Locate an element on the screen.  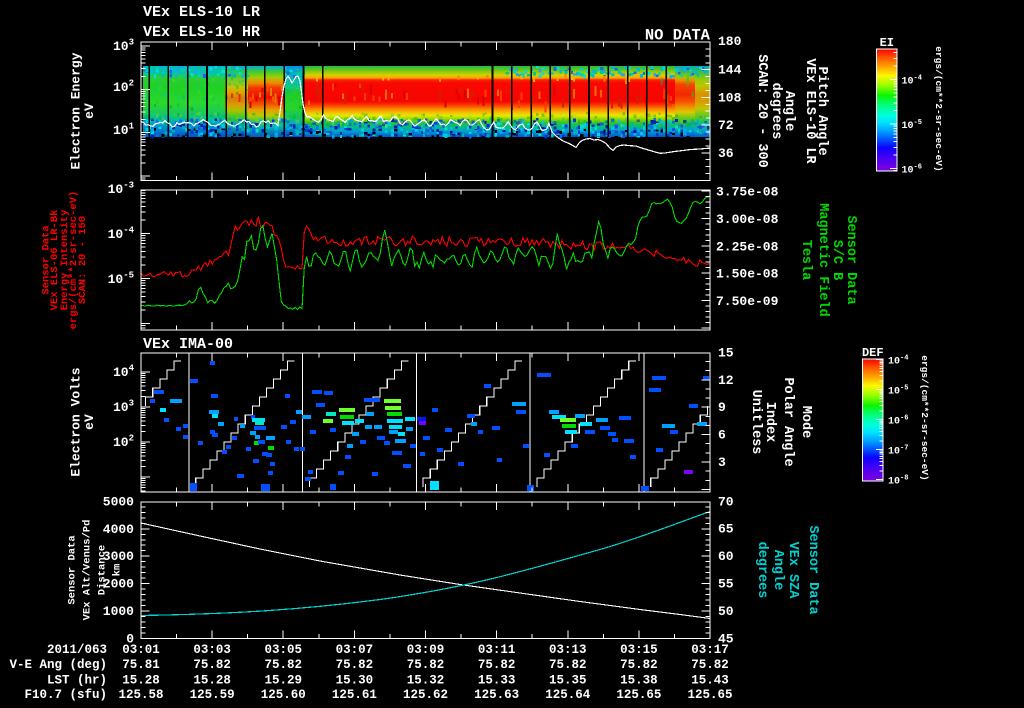
svg-text: Magnetic Field is located at coordinates (822, 259).